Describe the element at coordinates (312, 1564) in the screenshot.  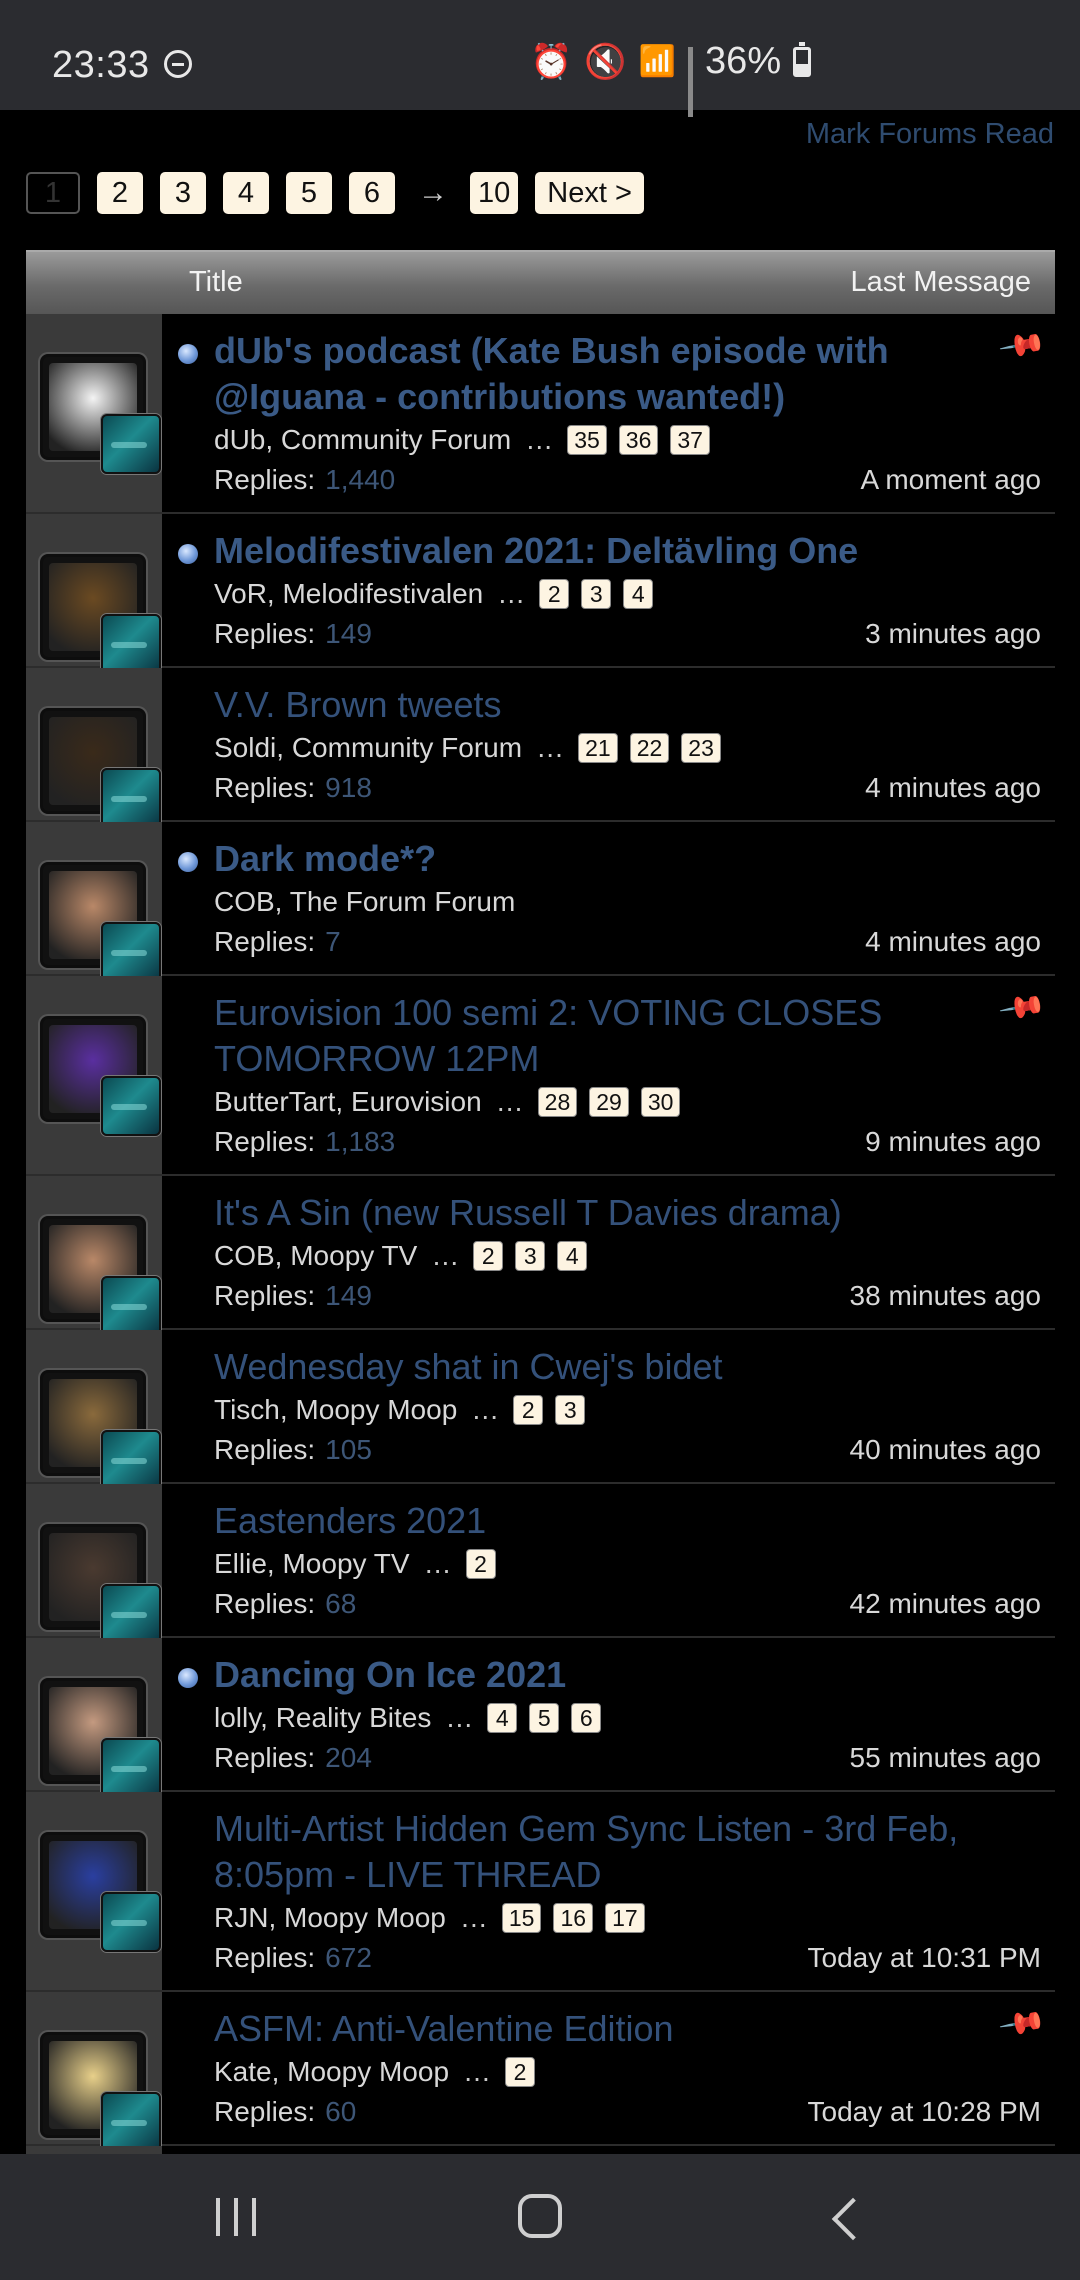
I see `thread-author-forum: Ellie, Moopy TV` at that location.